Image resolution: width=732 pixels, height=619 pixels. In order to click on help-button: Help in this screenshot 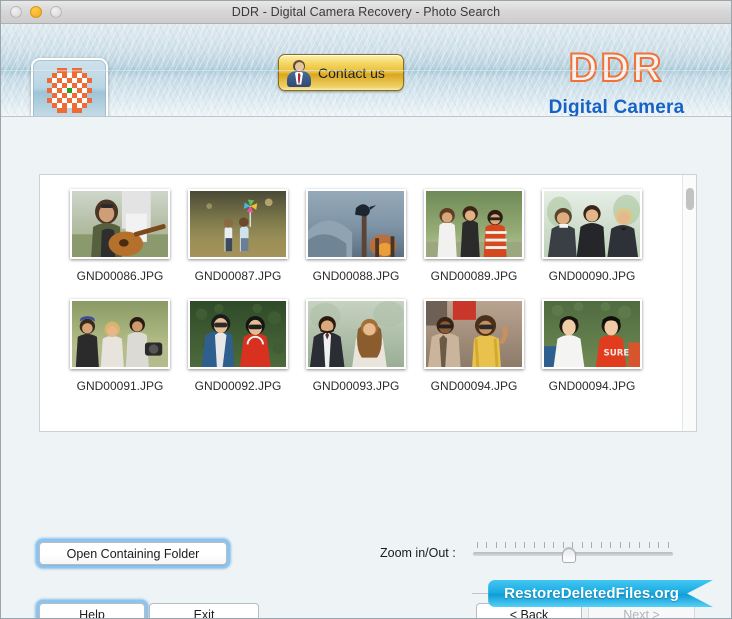, I will do `click(92, 610)`.